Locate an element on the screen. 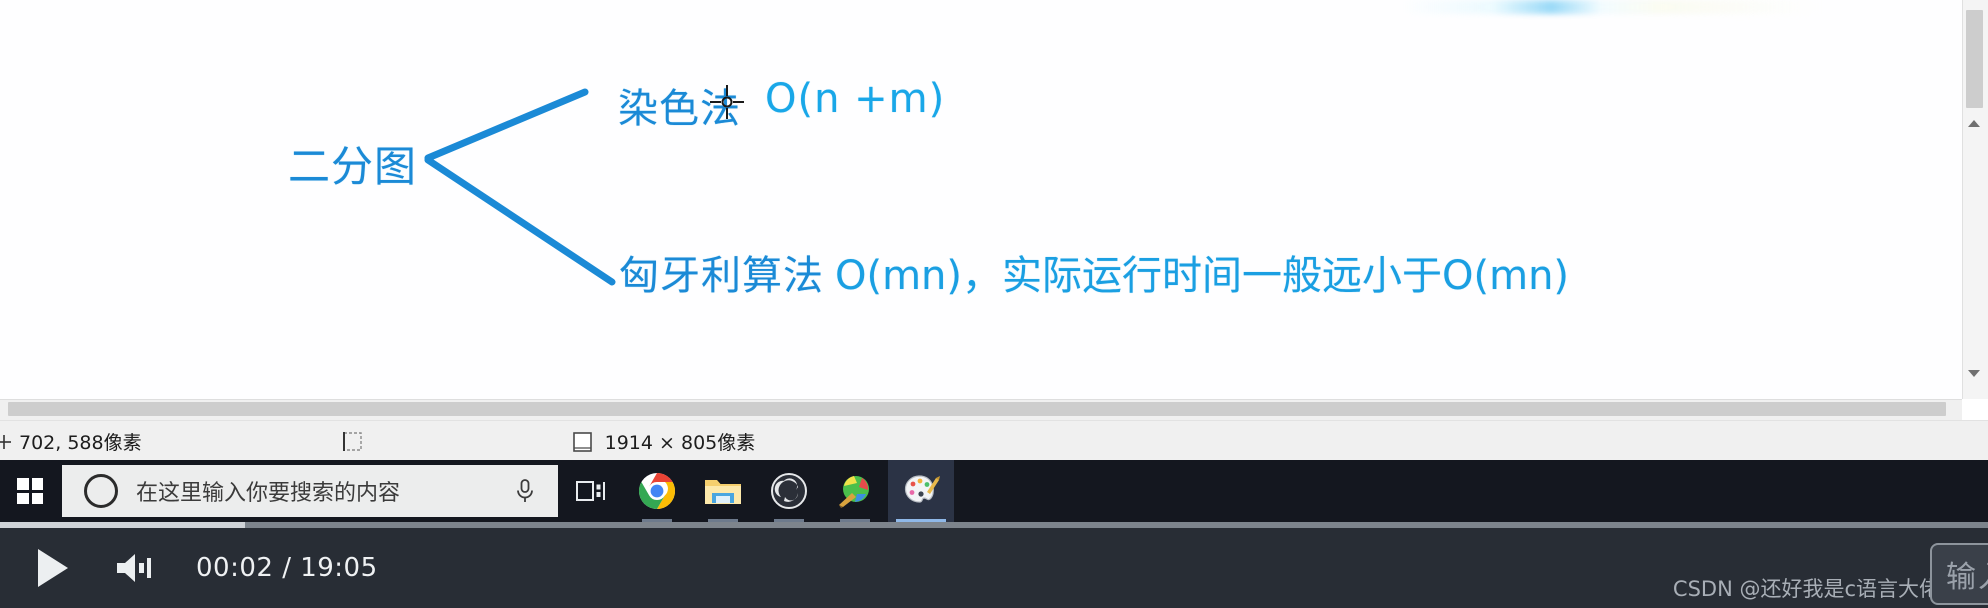 The height and width of the screenshot is (608, 1988). taskbar-item-file-explorer is located at coordinates (723, 491).